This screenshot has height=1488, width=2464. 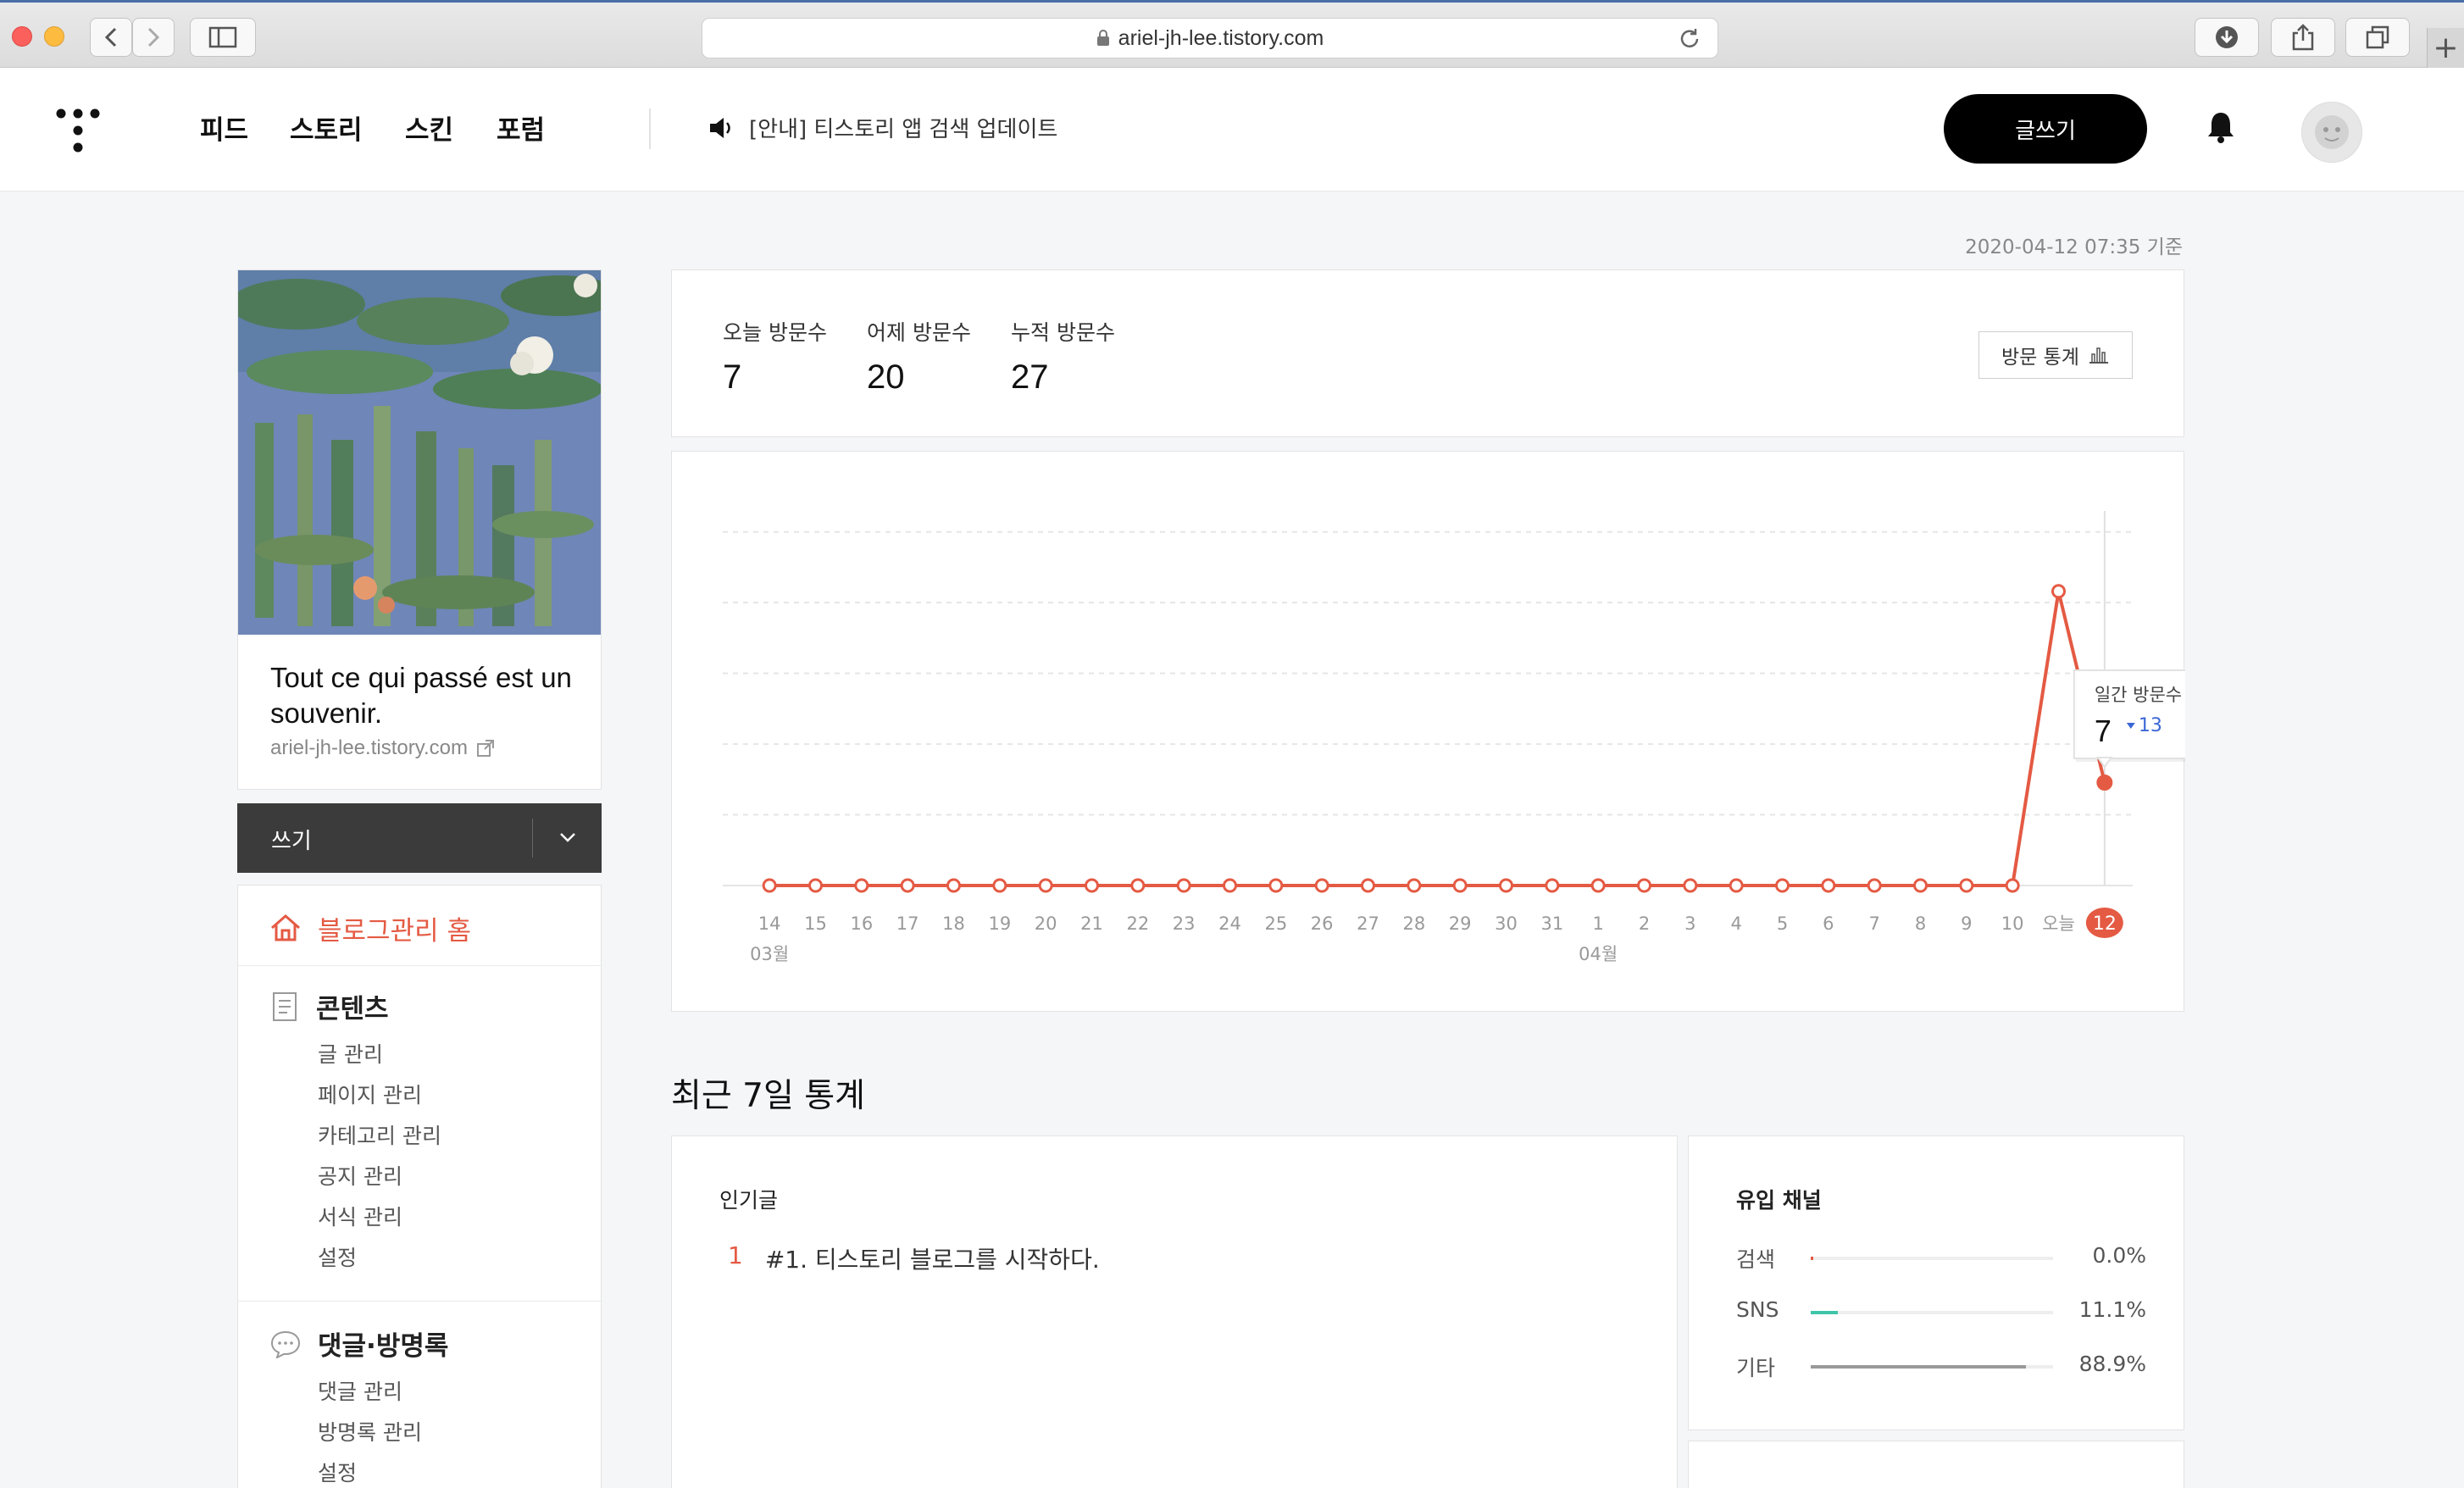 I want to click on inflow-percent: 0.0%, so click(x=2119, y=1255).